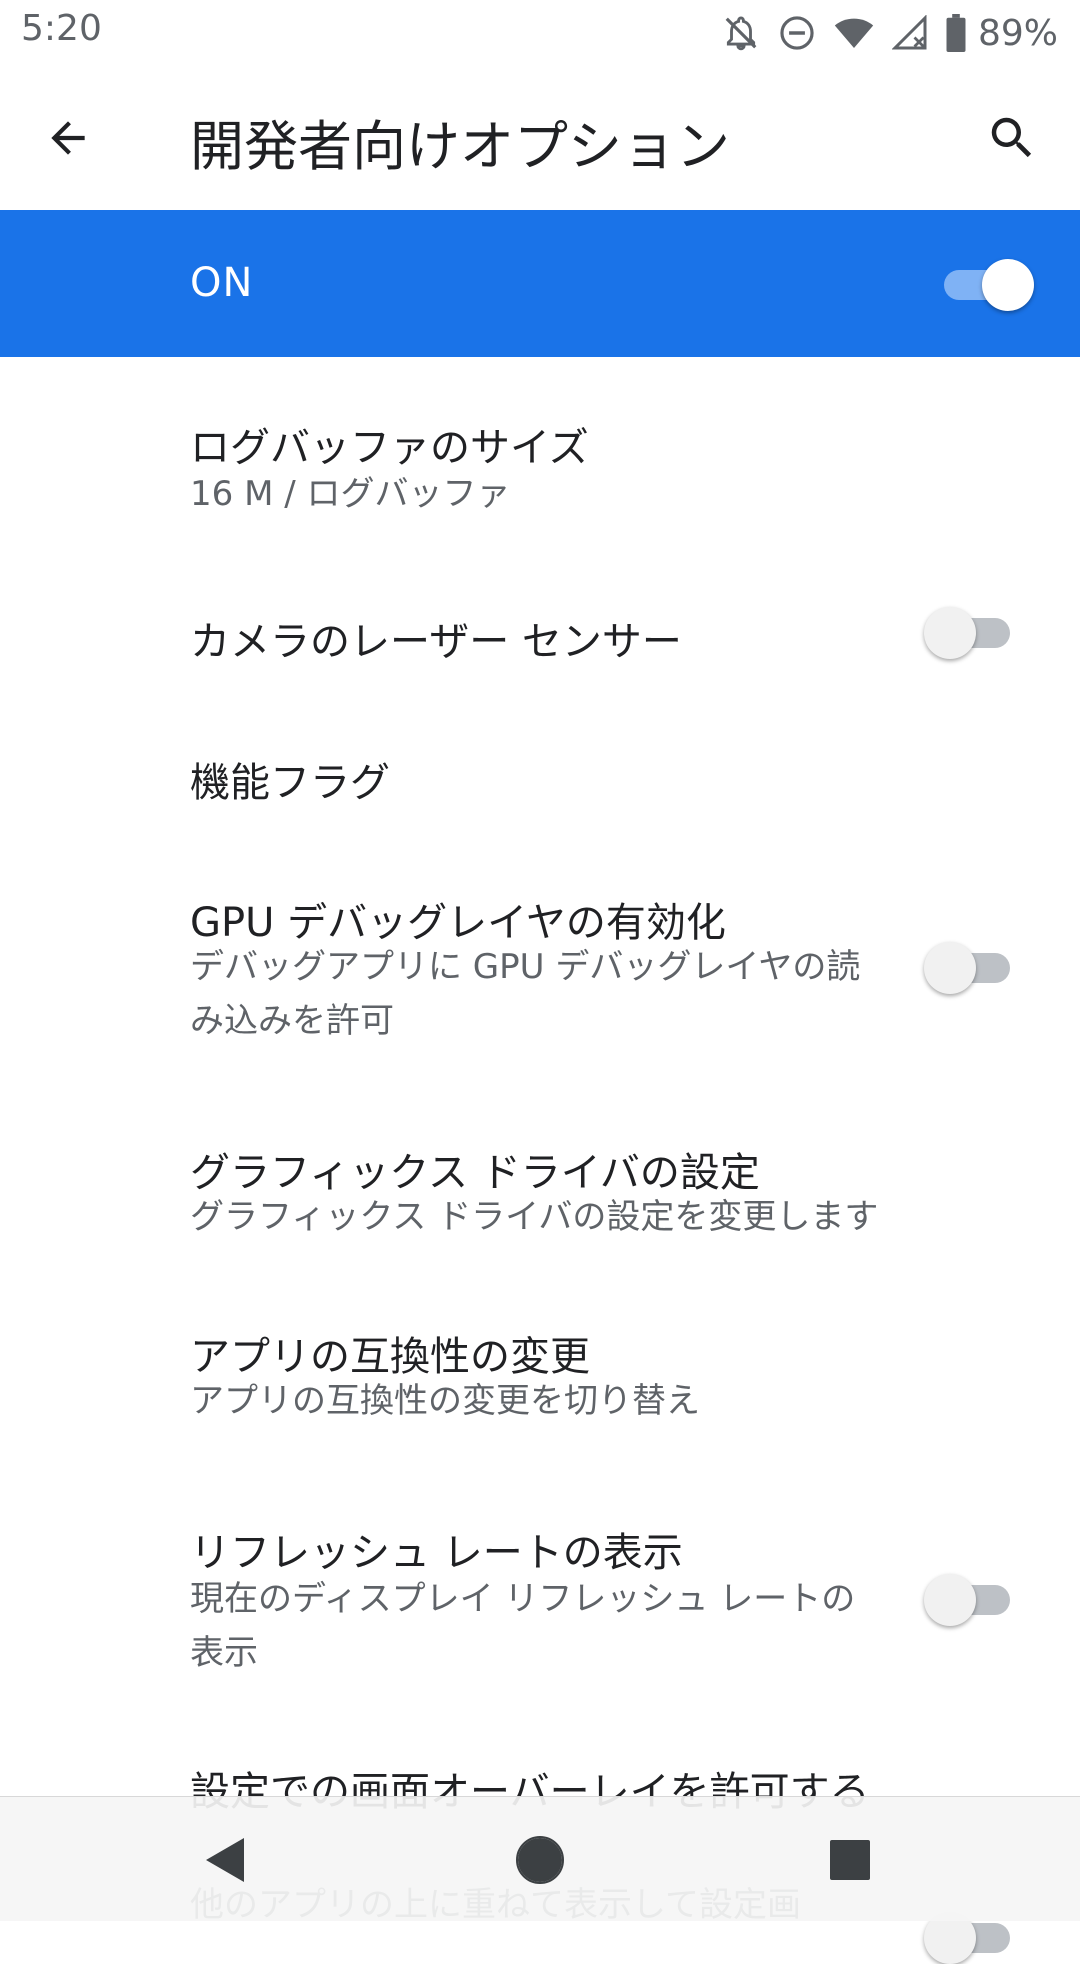 The height and width of the screenshot is (1964, 1080). I want to click on nav-home-button, so click(540, 1860).